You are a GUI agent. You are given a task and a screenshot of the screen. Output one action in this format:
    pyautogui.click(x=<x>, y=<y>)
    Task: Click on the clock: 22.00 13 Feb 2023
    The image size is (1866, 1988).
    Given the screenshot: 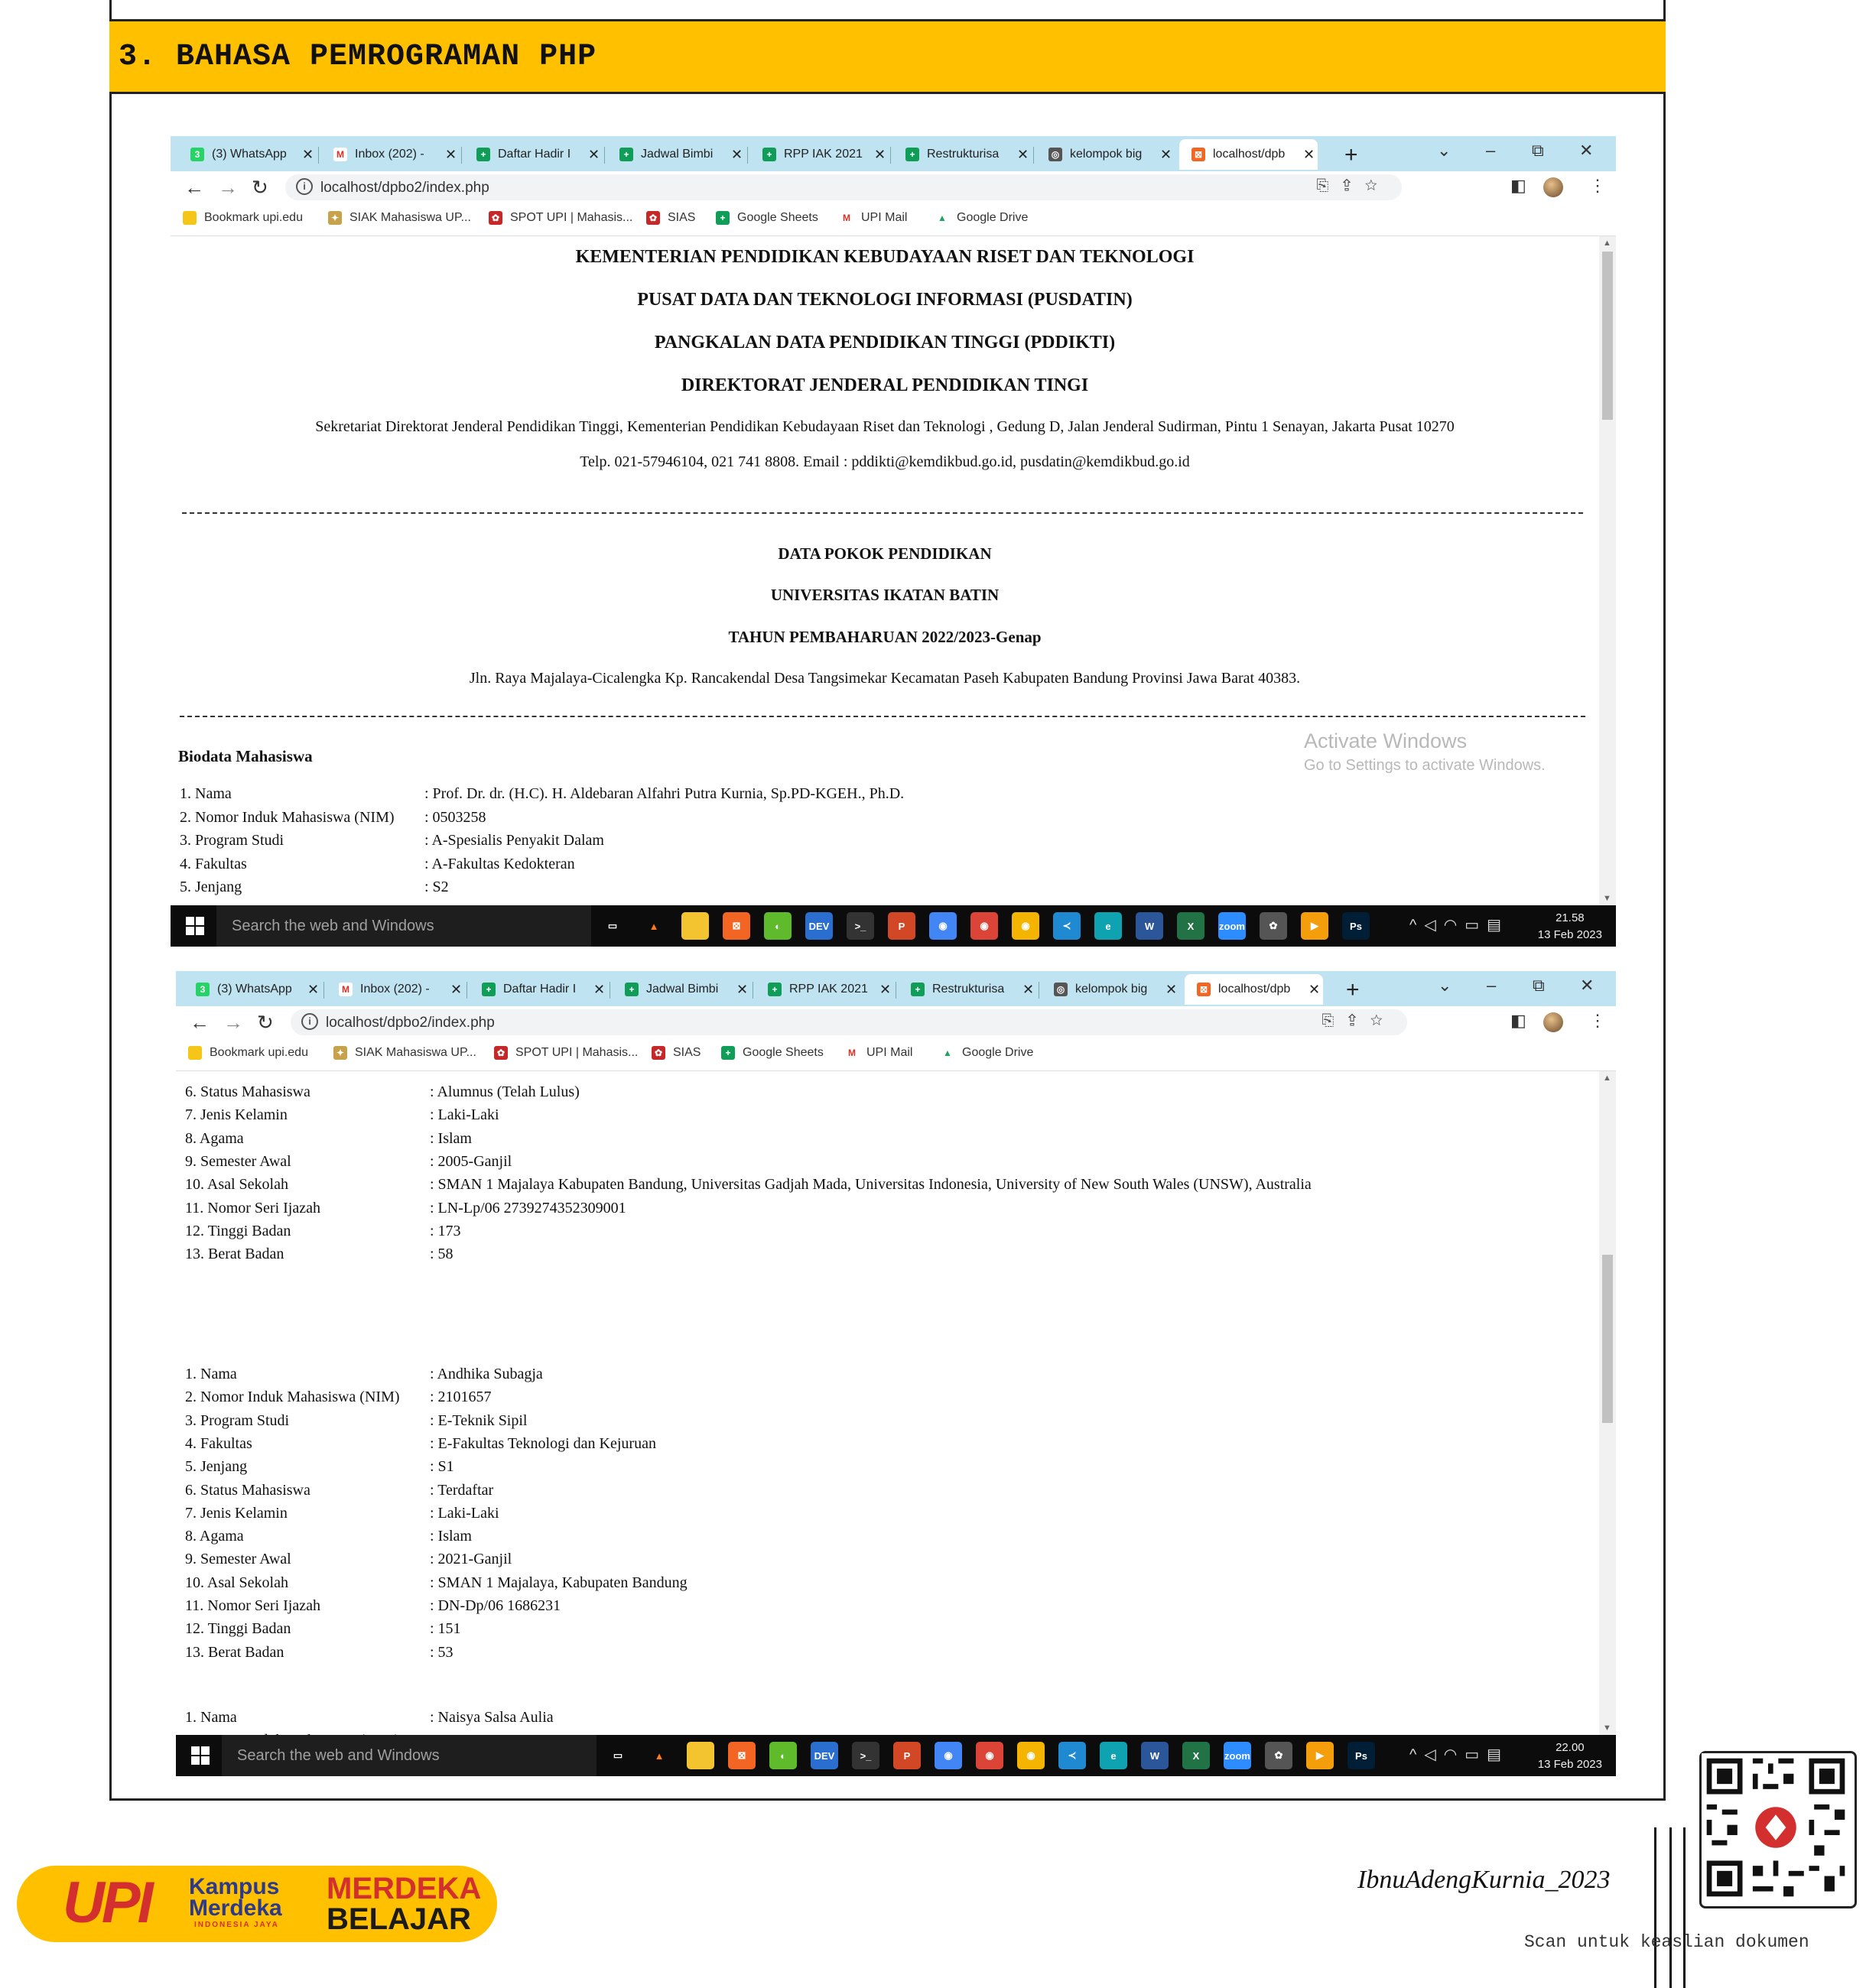 What is the action you would take?
    pyautogui.click(x=1570, y=1756)
    